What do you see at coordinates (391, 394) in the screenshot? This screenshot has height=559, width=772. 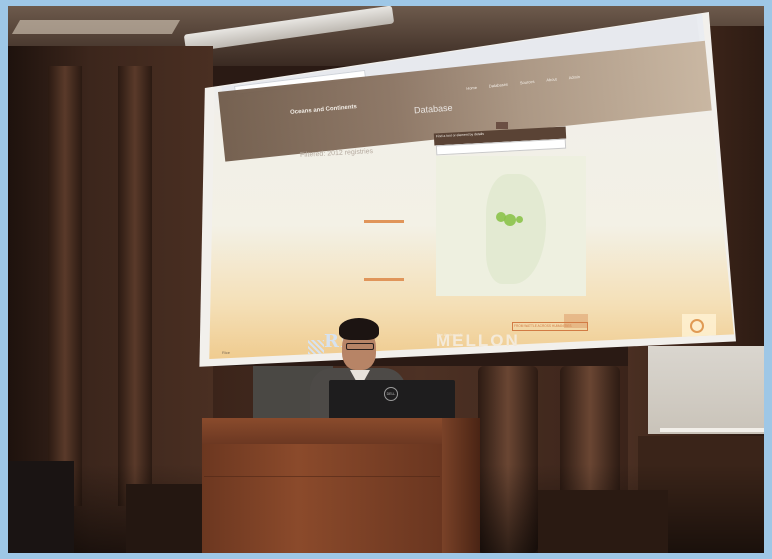 I see `dell-logo-icon: DELL` at bounding box center [391, 394].